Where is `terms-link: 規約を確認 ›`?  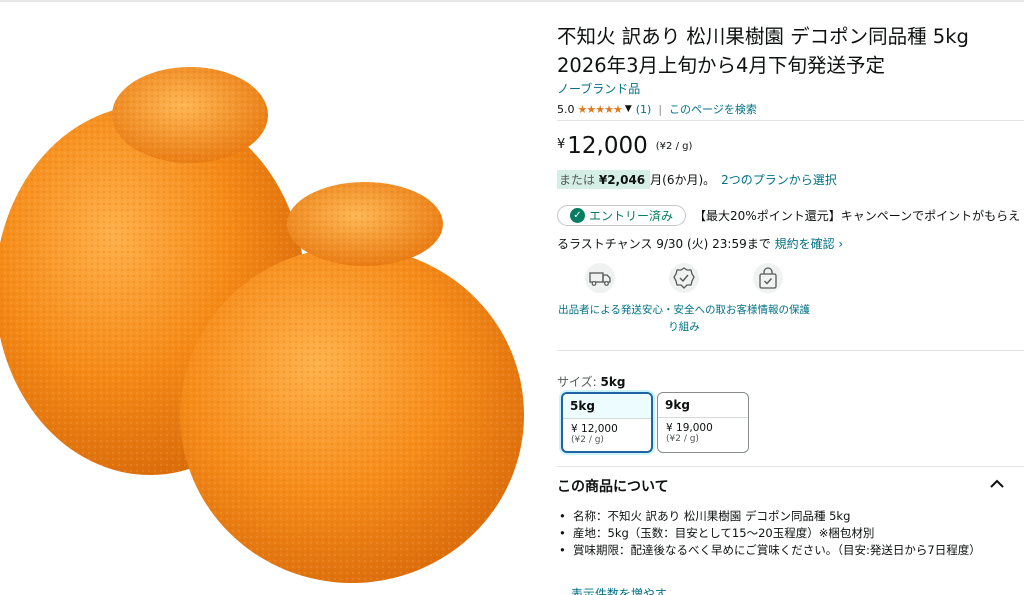 terms-link: 規約を確認 › is located at coordinates (809, 244).